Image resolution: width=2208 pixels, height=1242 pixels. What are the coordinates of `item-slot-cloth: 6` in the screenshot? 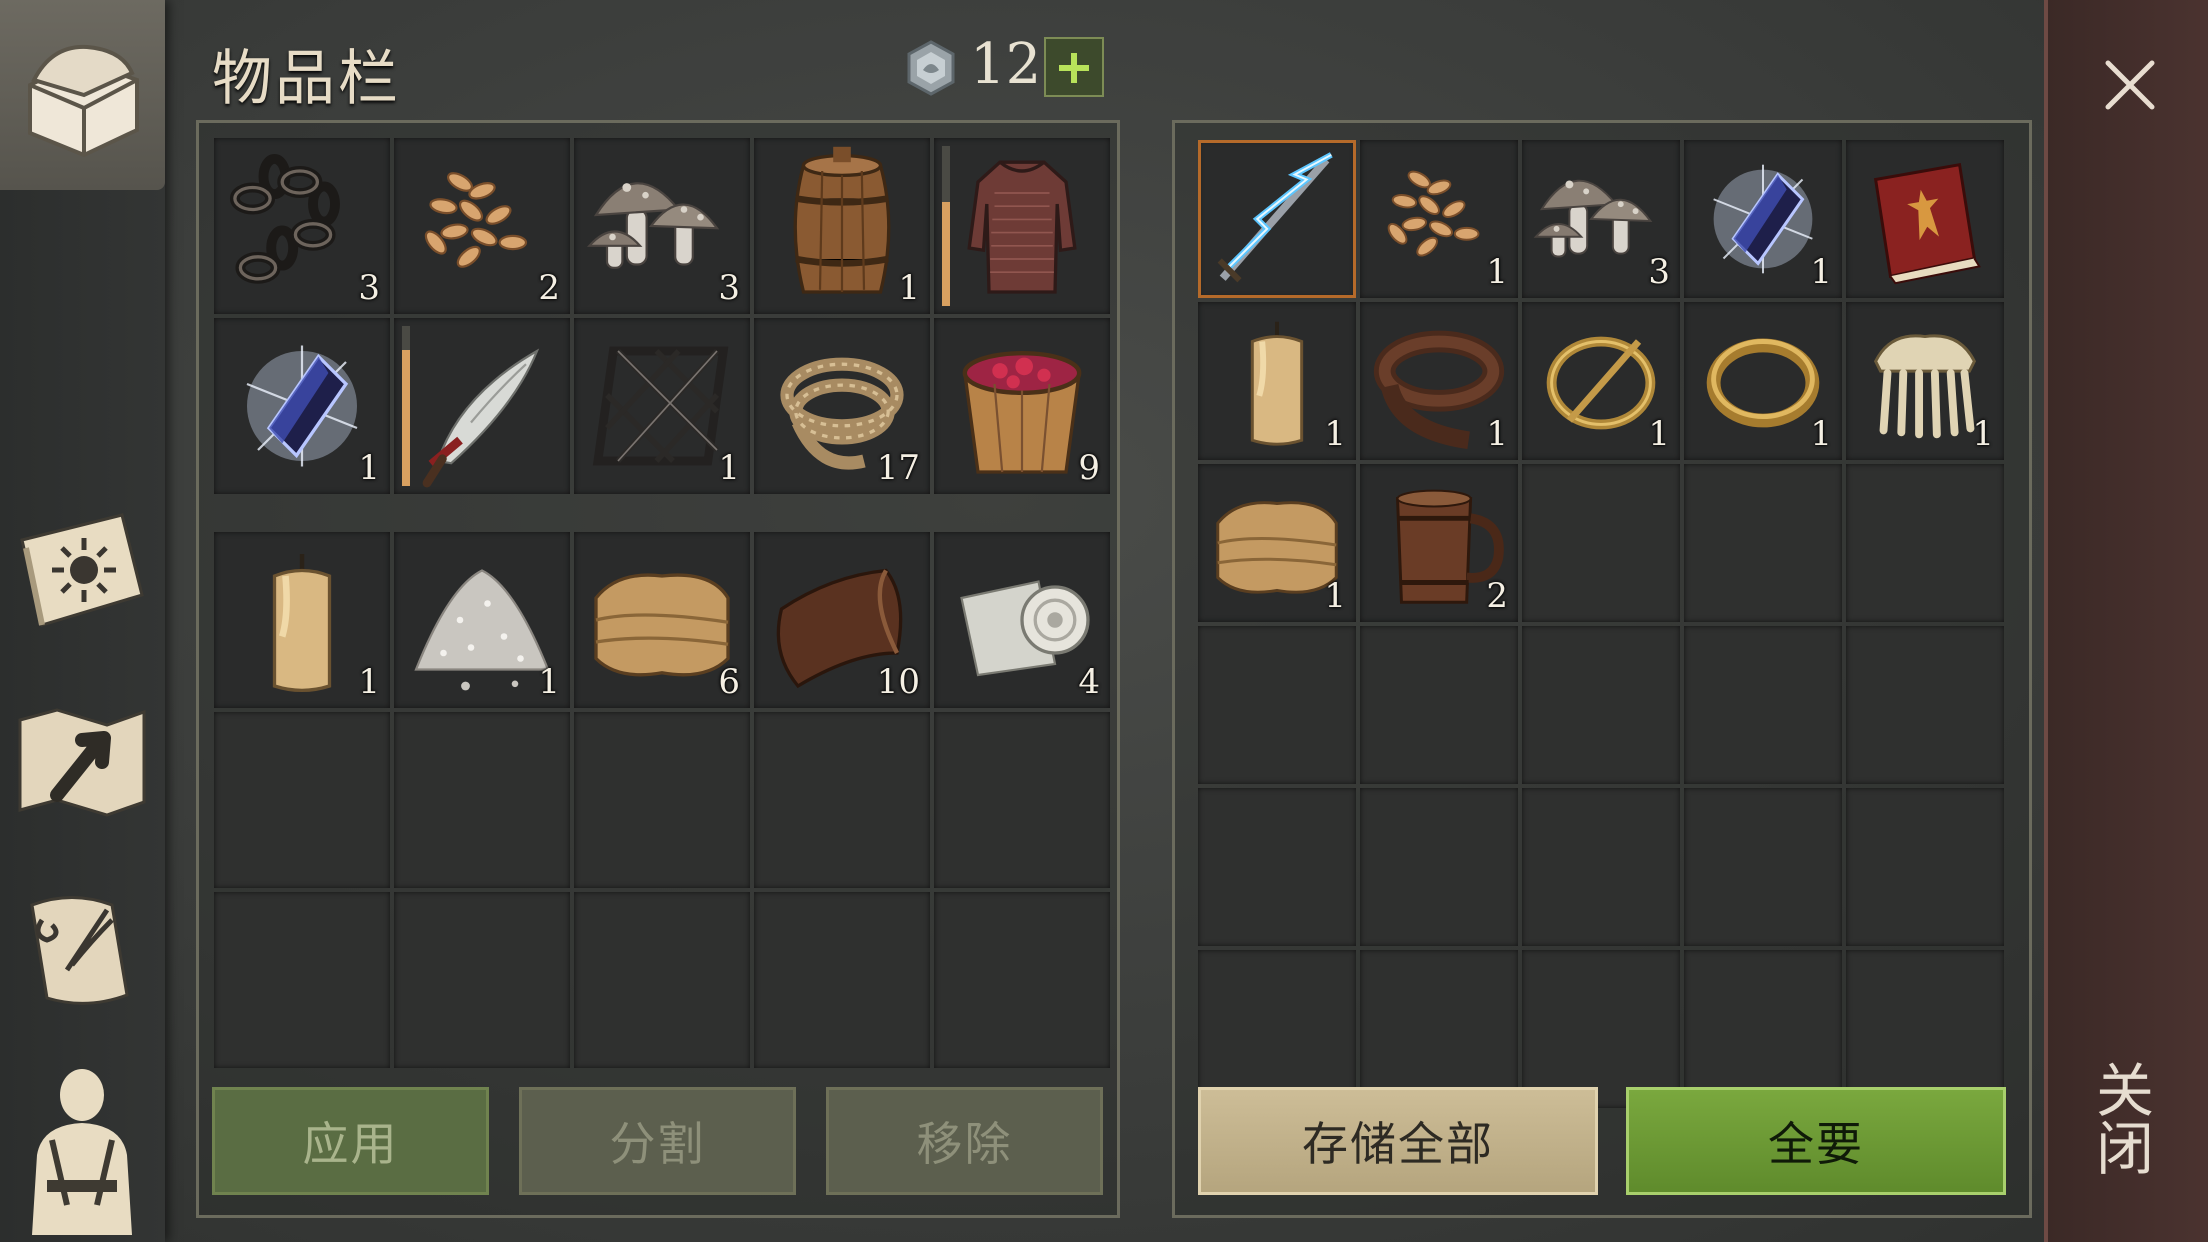 It's located at (662, 620).